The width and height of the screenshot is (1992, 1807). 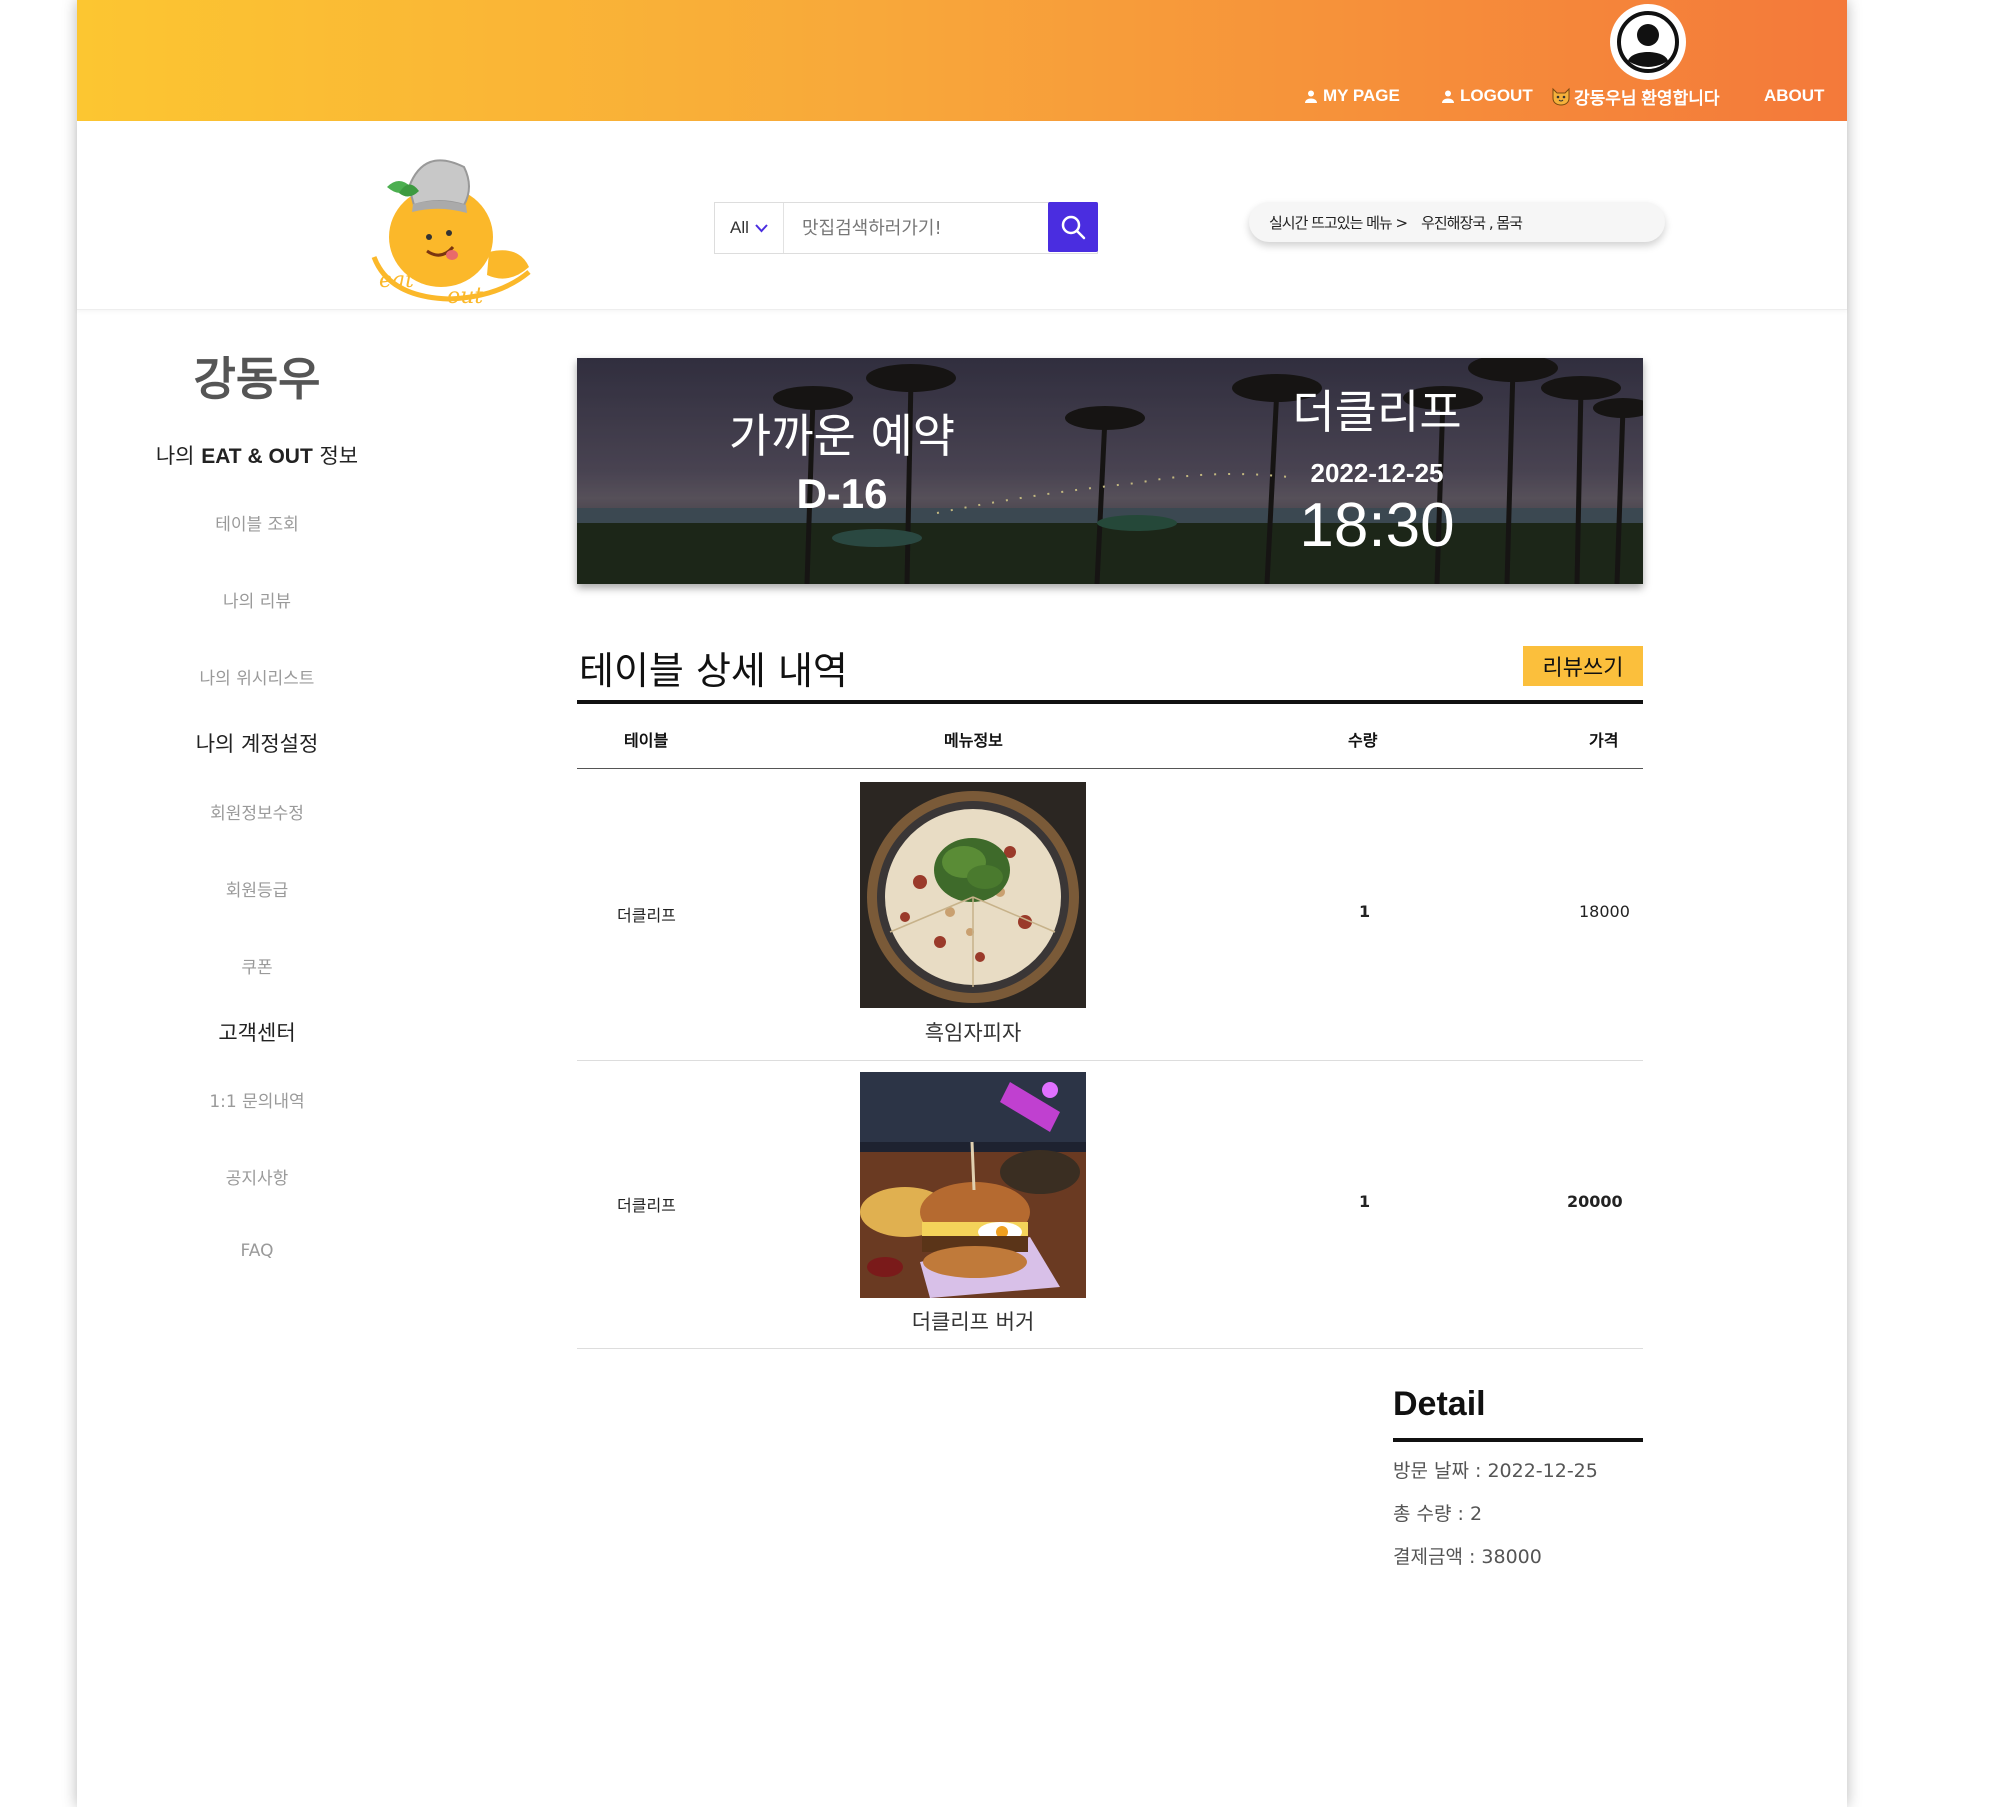 I want to click on sidebar-item-table-lookup: 테이블 조회, so click(x=257, y=522).